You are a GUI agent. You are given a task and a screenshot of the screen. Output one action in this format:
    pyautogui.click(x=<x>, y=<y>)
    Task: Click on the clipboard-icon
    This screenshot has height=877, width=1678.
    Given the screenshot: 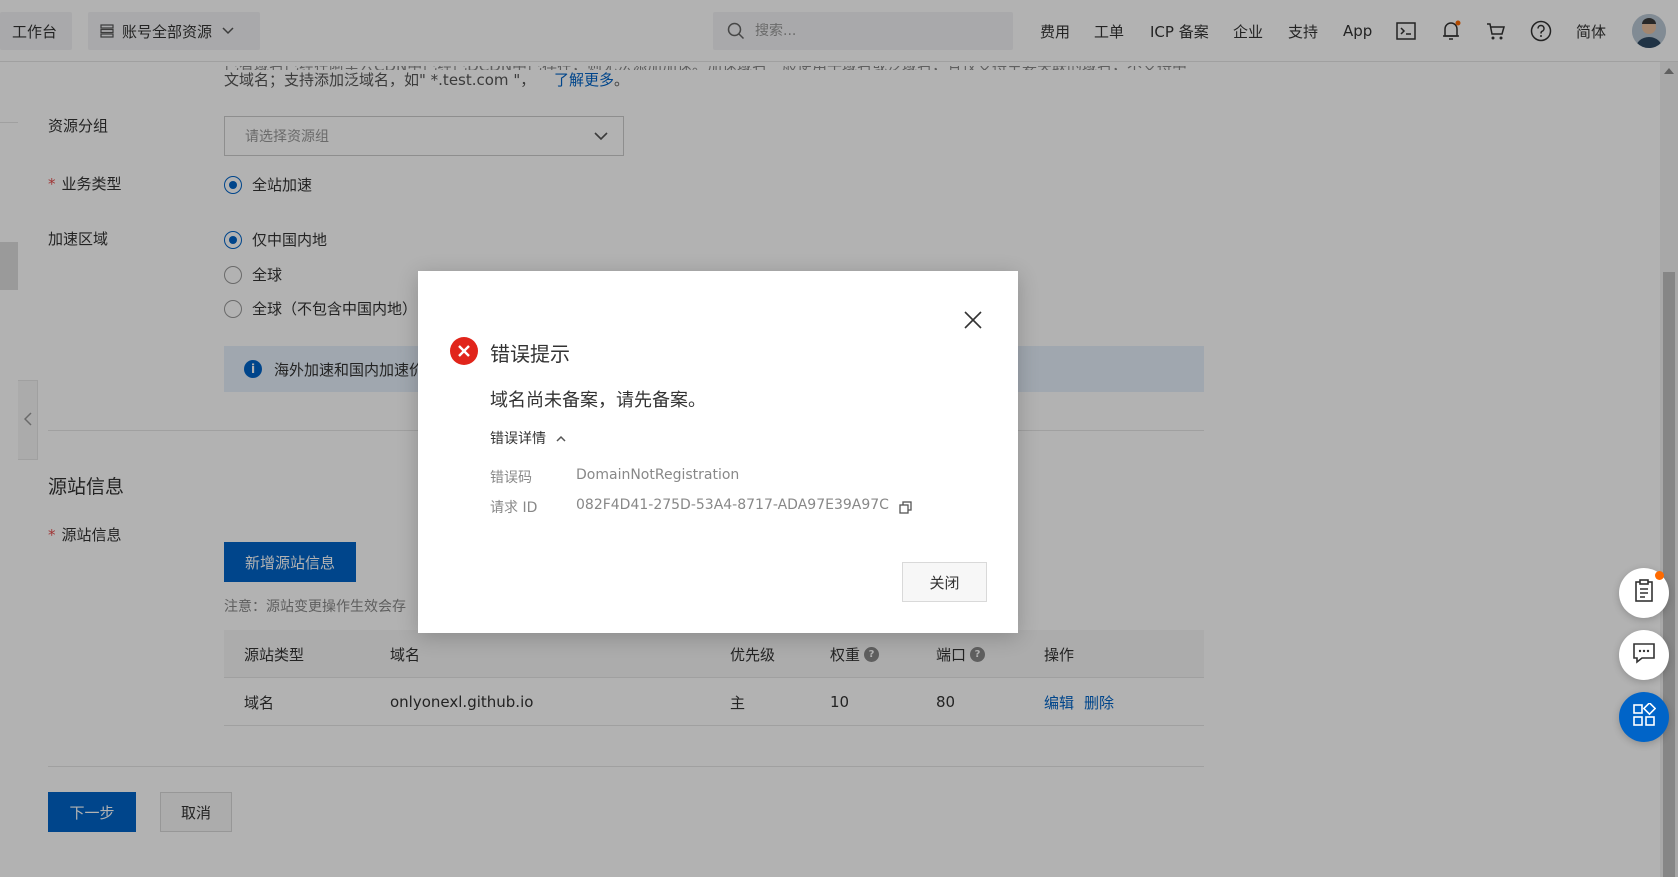 What is the action you would take?
    pyautogui.click(x=1644, y=593)
    